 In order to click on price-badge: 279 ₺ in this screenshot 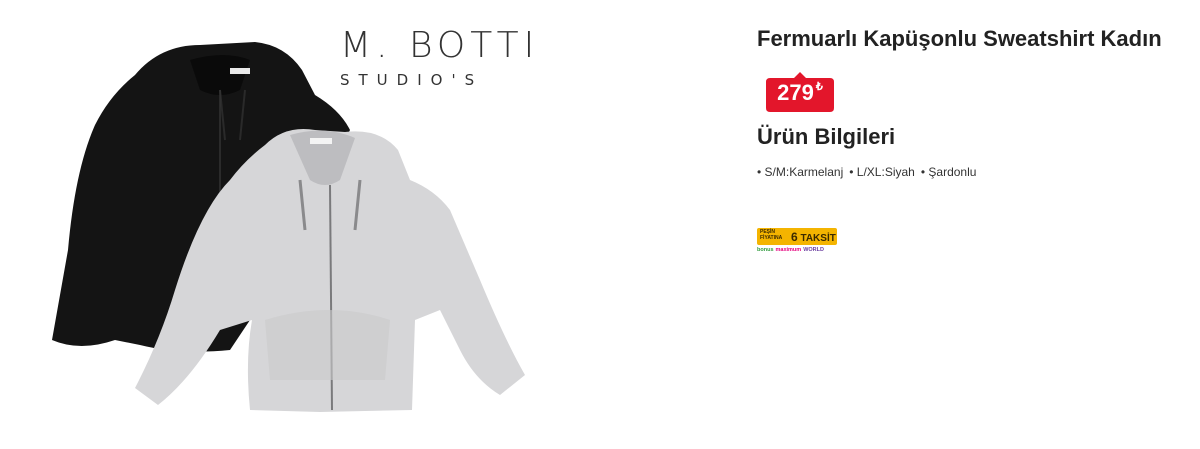, I will do `click(800, 92)`.